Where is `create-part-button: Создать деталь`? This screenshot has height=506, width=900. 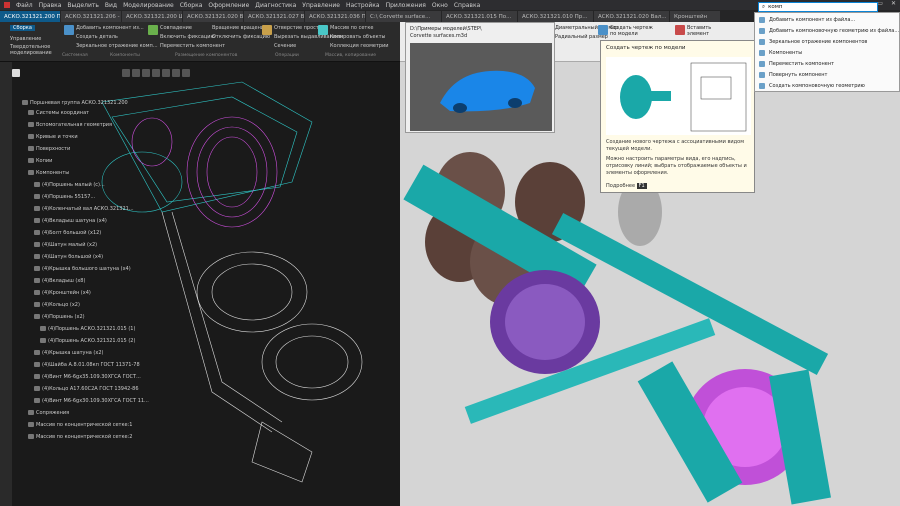 create-part-button: Создать деталь is located at coordinates (97, 37).